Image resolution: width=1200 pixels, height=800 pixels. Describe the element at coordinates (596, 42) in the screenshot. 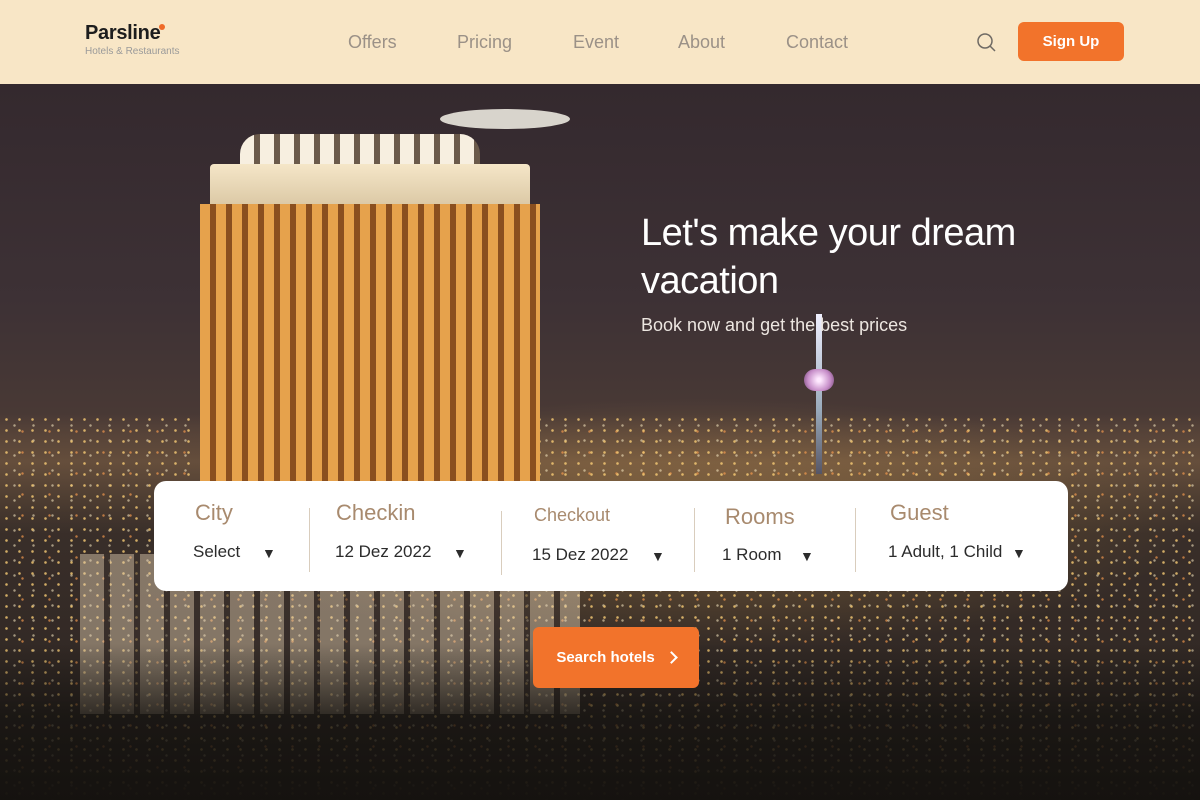

I see `nav-event: Event` at that location.